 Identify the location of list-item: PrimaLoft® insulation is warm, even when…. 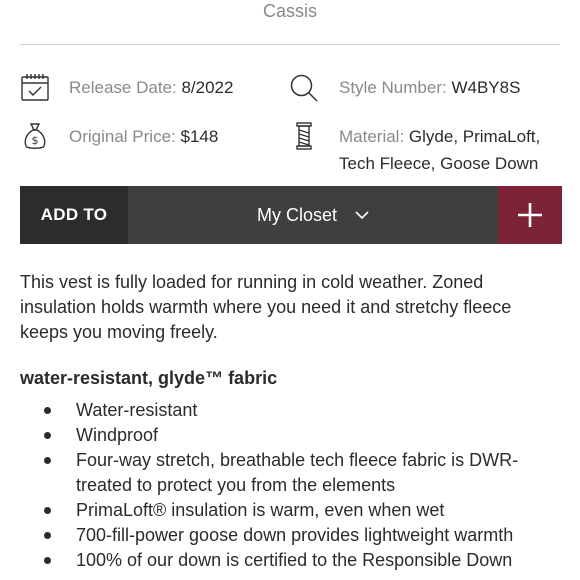
(292, 510).